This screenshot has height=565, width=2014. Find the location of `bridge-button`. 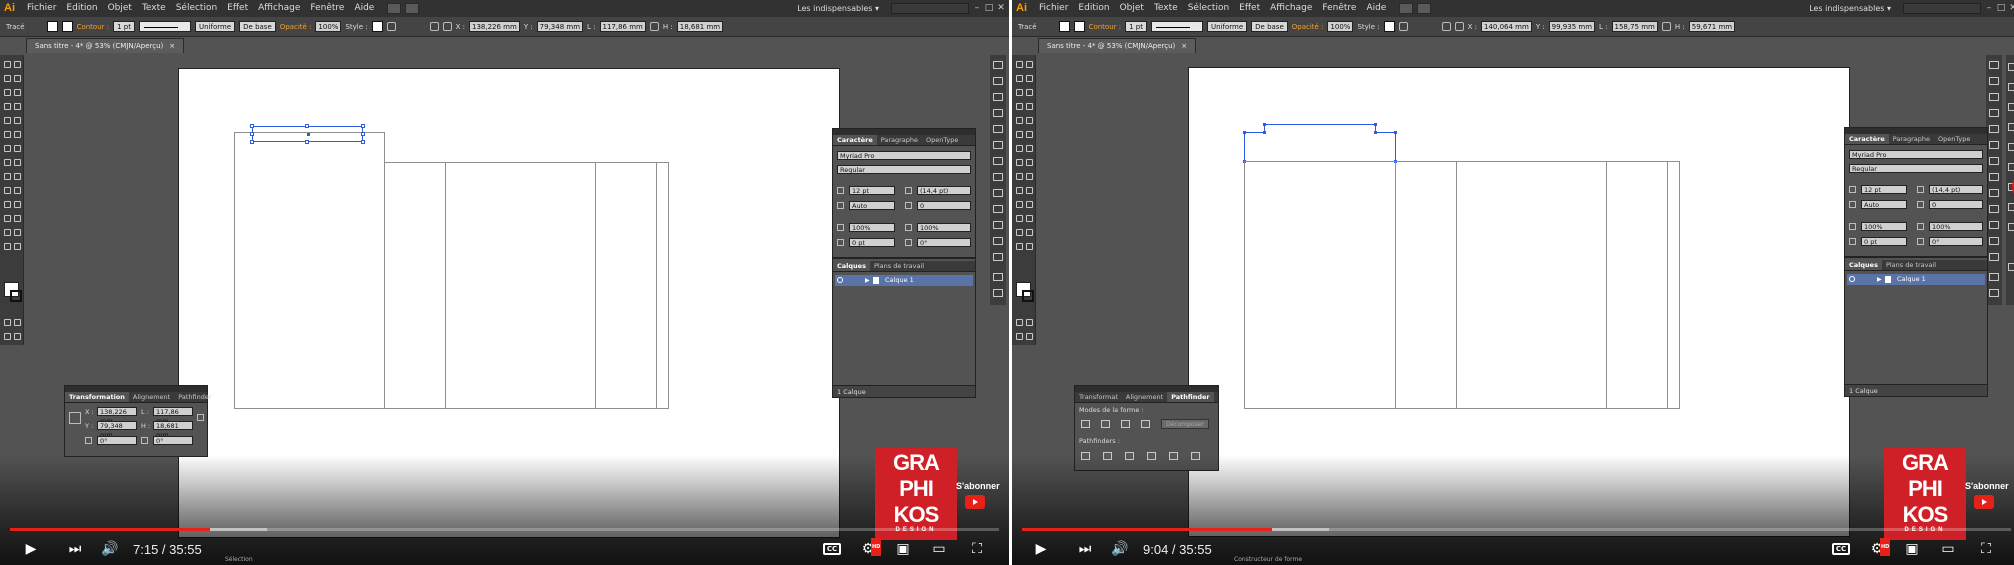

bridge-button is located at coordinates (394, 8).